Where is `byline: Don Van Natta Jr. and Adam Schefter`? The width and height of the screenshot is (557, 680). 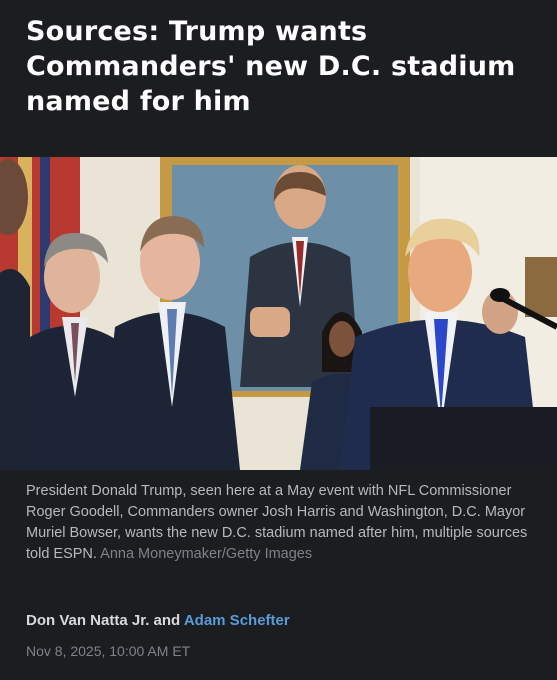 byline: Don Van Natta Jr. and Adam Schefter is located at coordinates (158, 620).